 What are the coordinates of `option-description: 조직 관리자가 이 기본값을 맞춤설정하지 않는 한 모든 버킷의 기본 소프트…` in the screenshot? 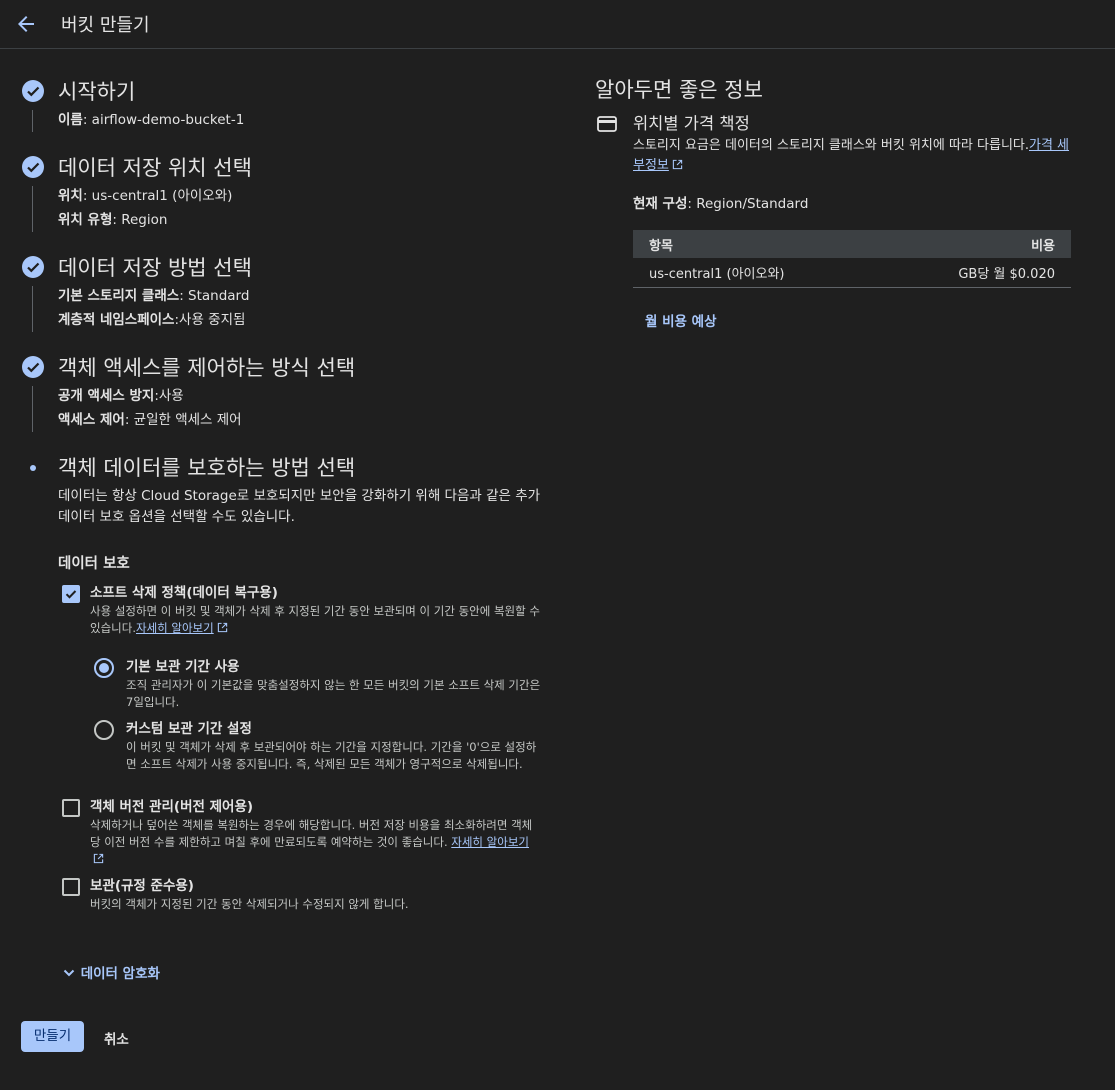 It's located at (333, 693).